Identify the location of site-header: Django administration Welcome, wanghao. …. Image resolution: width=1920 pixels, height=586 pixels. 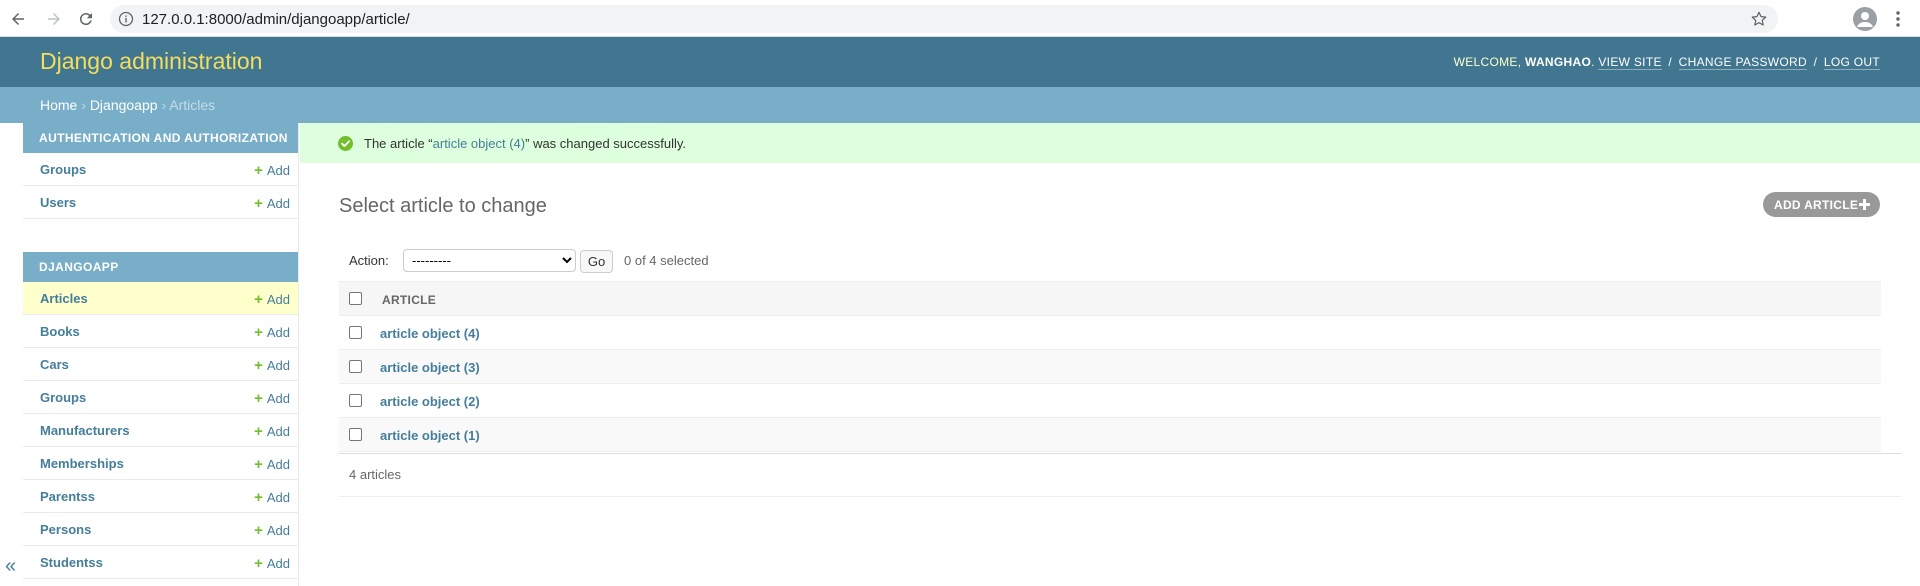
(960, 62).